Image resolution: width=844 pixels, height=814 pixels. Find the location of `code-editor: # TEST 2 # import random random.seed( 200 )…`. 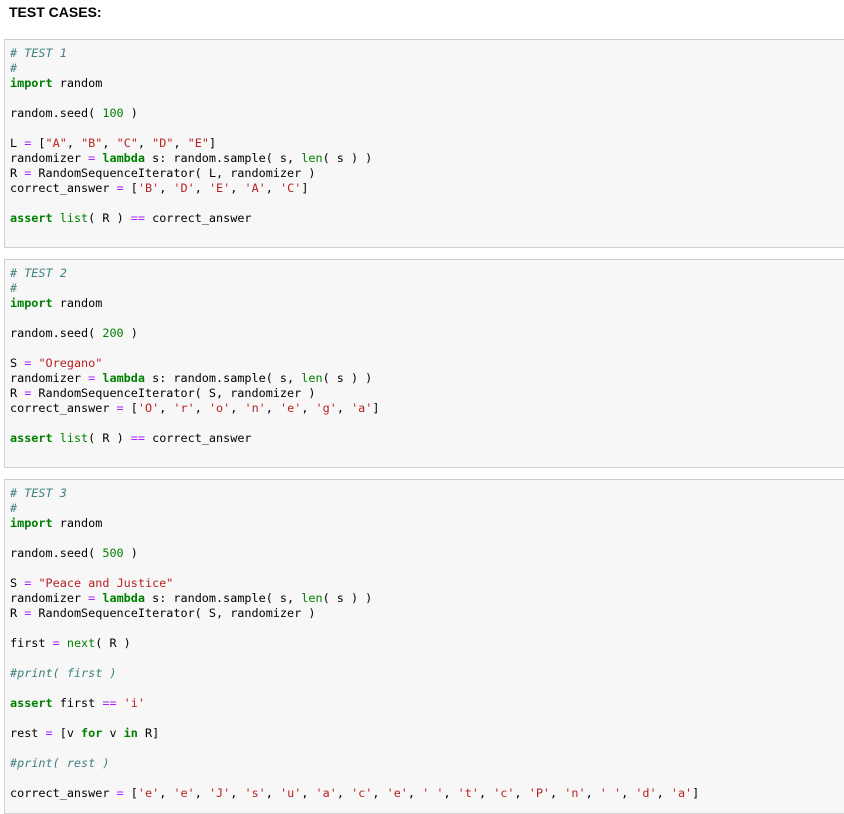

code-editor: # TEST 2 # import random random.seed( 200 )… is located at coordinates (194, 356).